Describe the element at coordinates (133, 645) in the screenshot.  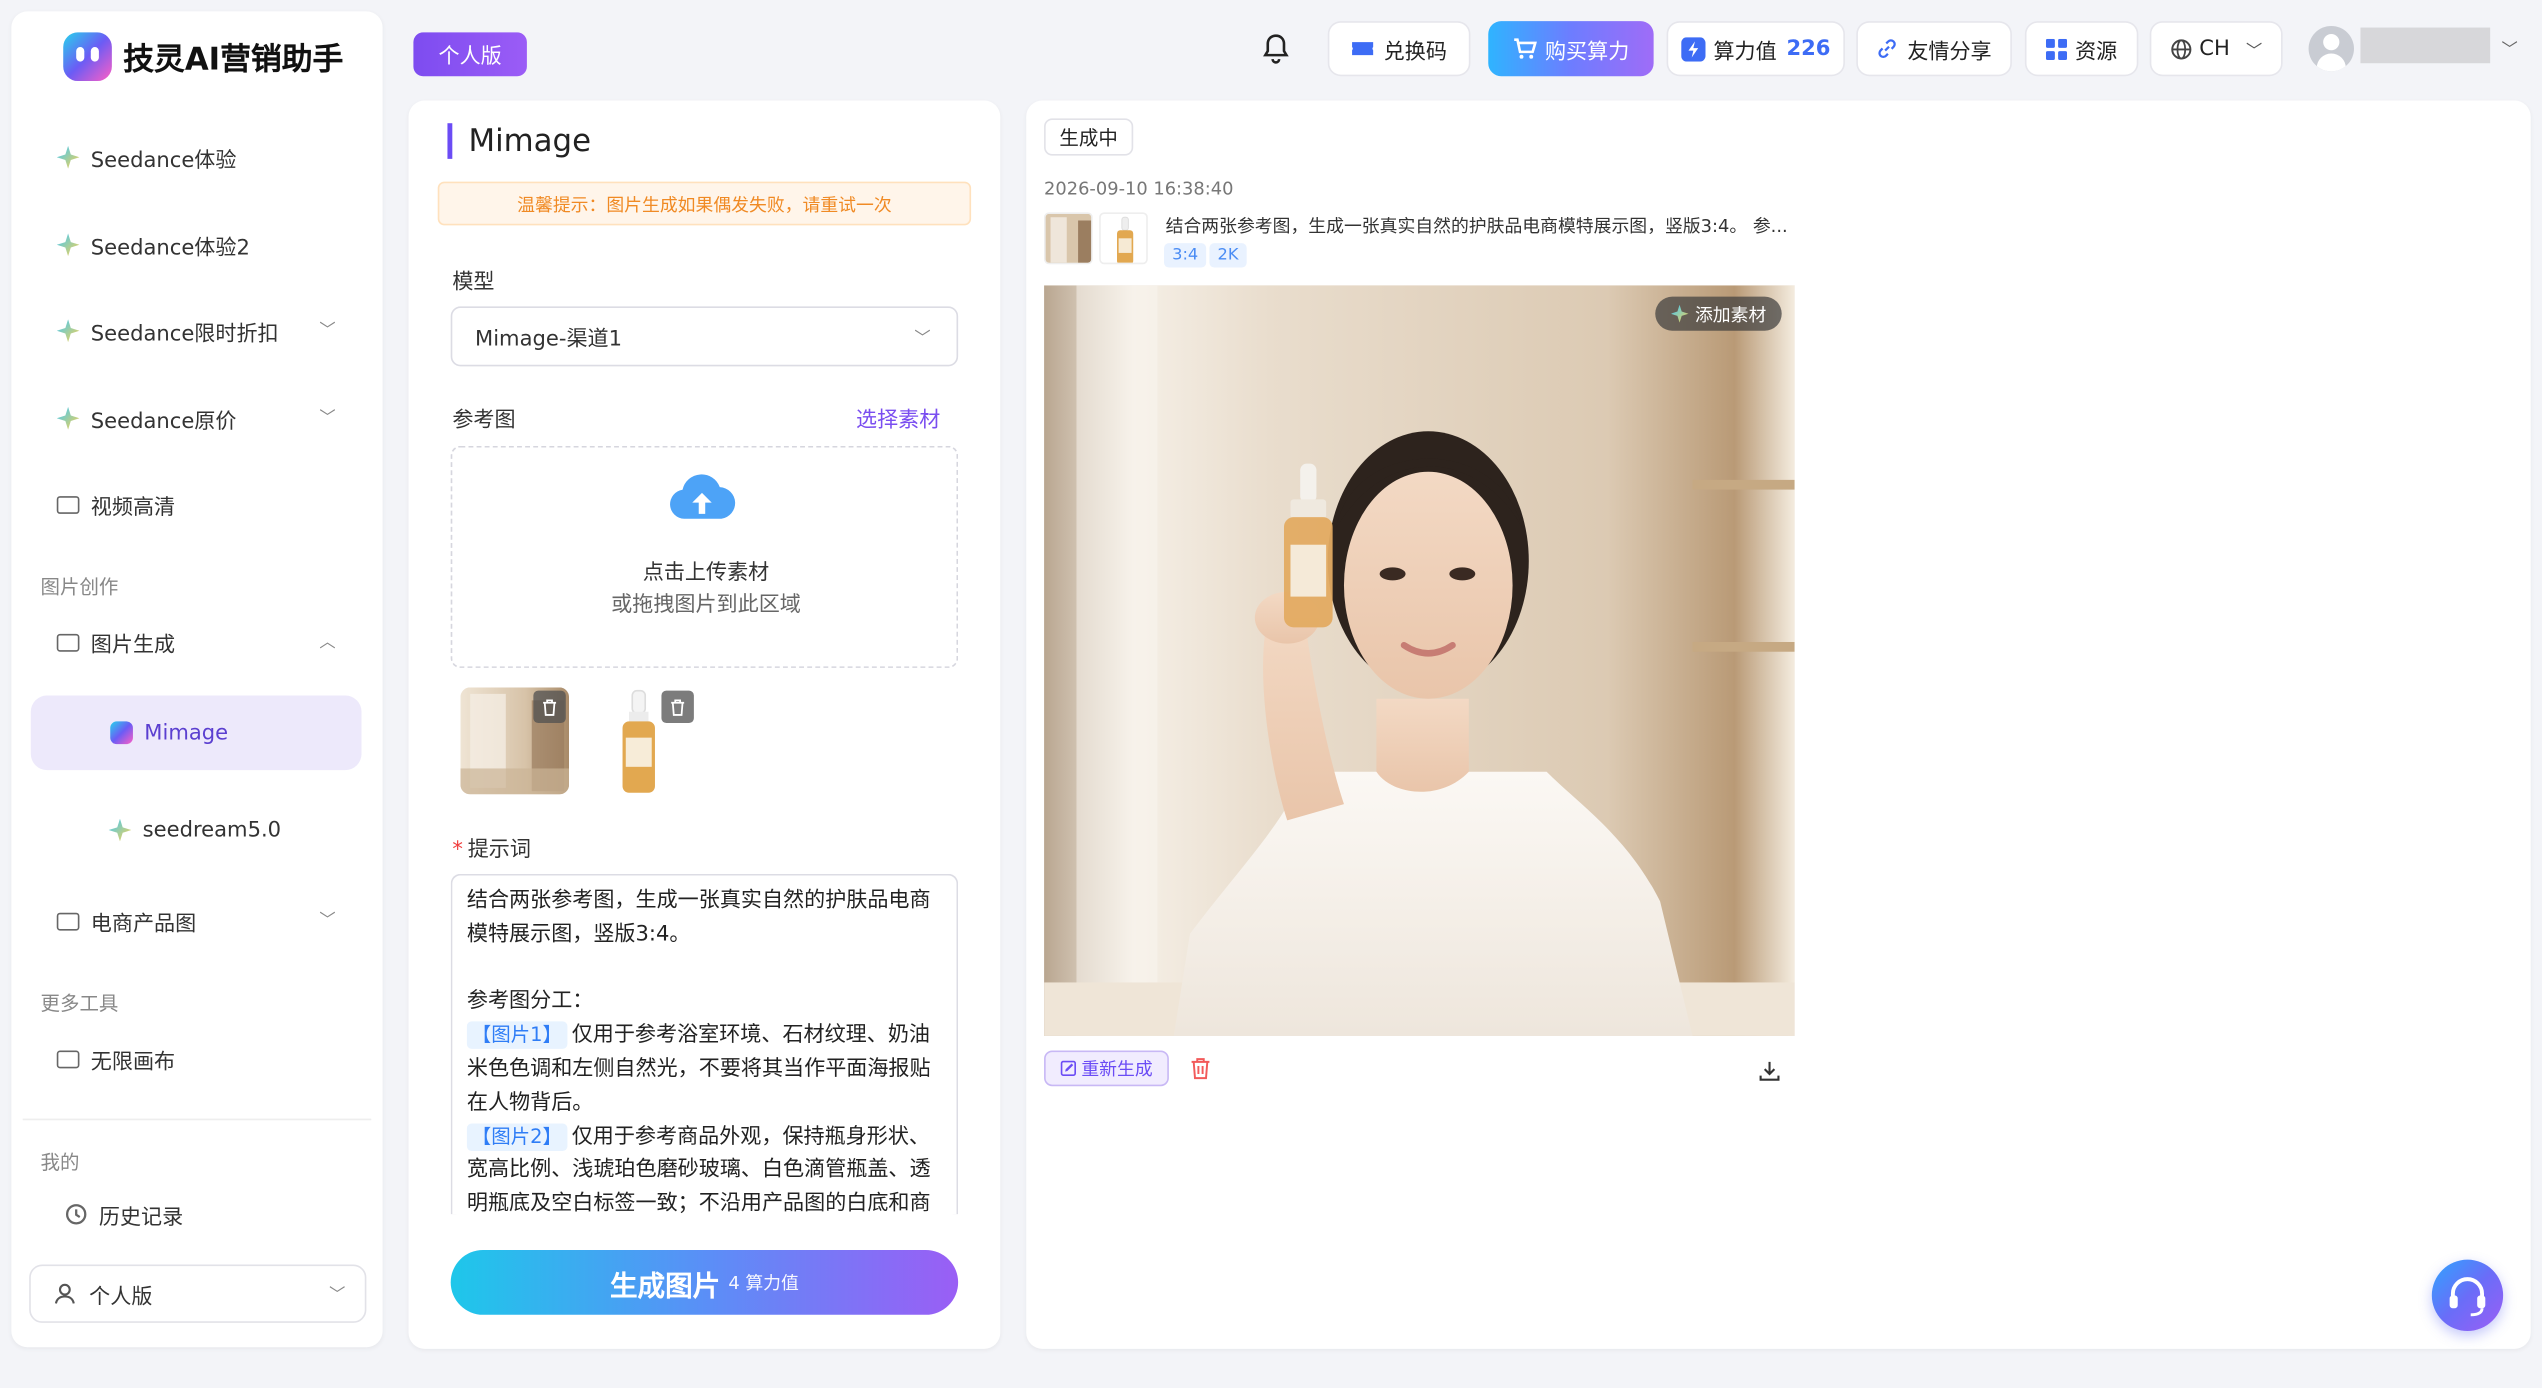
I see `sidebar-item-label: 图片生成` at that location.